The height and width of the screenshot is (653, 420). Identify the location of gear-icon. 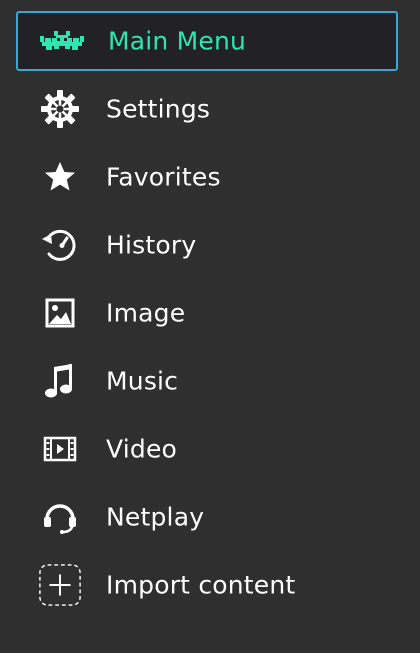
(60, 109).